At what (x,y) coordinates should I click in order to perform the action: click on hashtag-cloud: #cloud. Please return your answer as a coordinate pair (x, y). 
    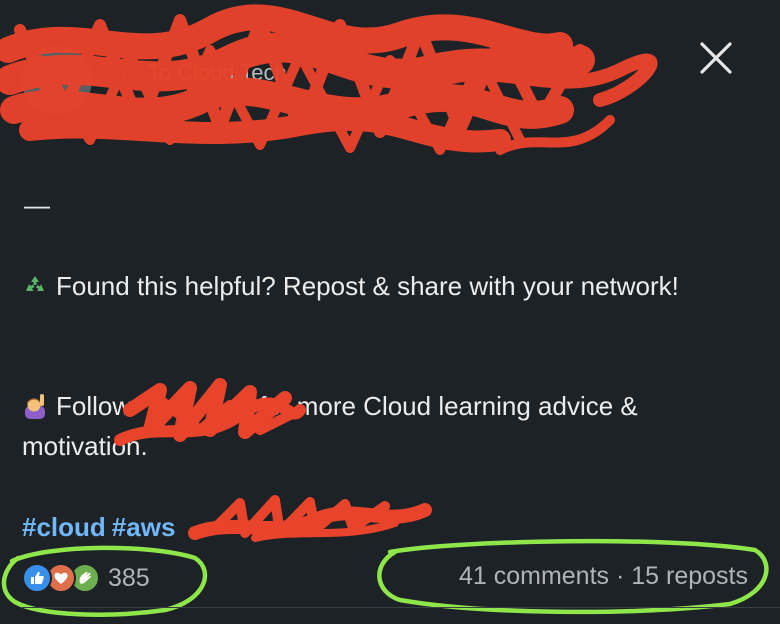
    Looking at the image, I should click on (64, 527).